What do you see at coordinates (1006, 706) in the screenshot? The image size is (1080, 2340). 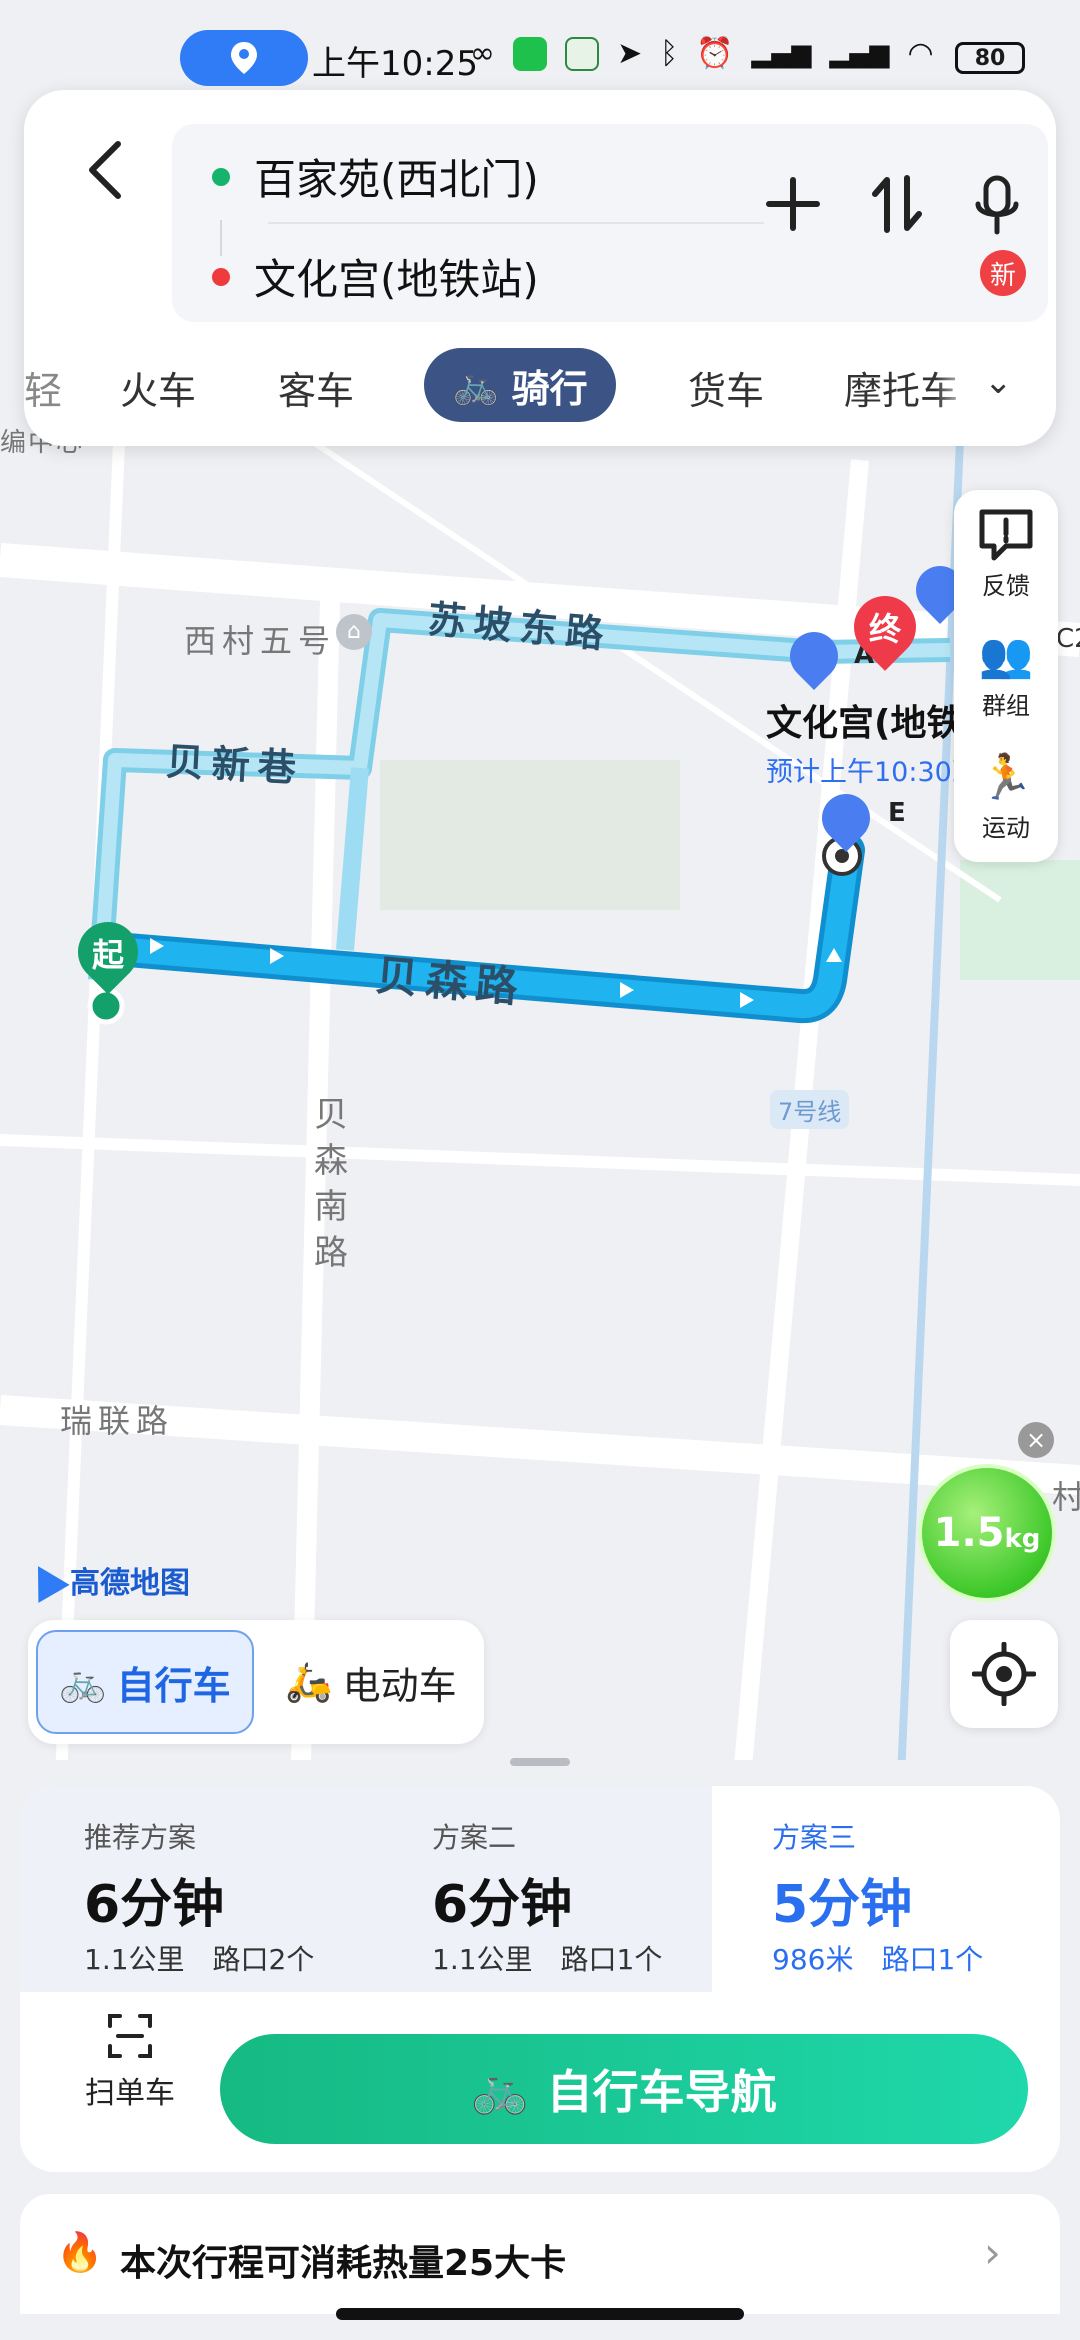 I see `group-label: 群组` at bounding box center [1006, 706].